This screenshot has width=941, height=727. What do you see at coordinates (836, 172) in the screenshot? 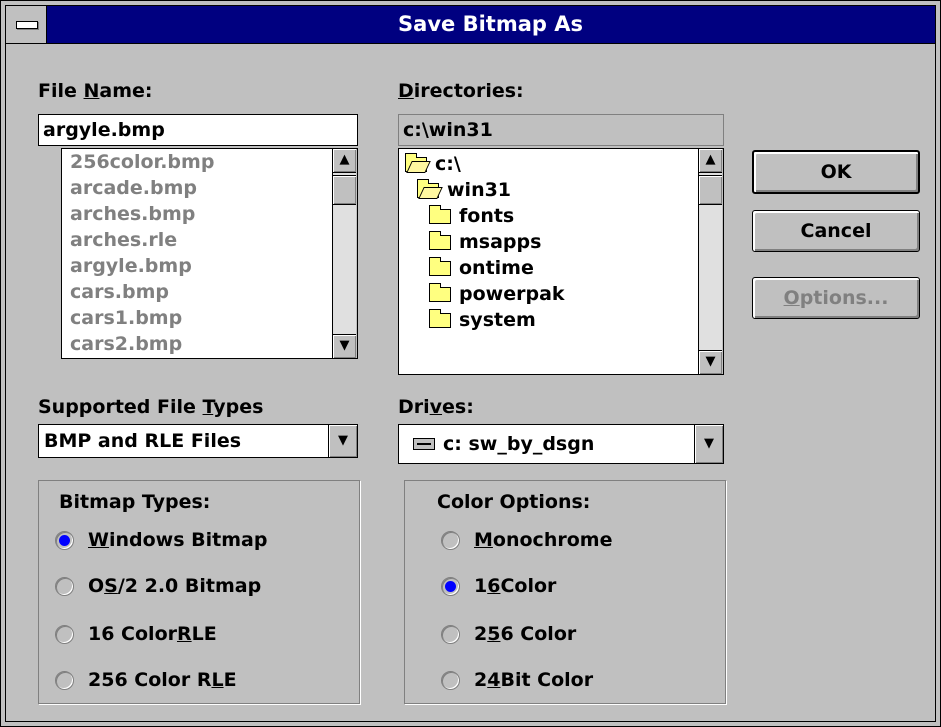
I see `ok-button: OK` at bounding box center [836, 172].